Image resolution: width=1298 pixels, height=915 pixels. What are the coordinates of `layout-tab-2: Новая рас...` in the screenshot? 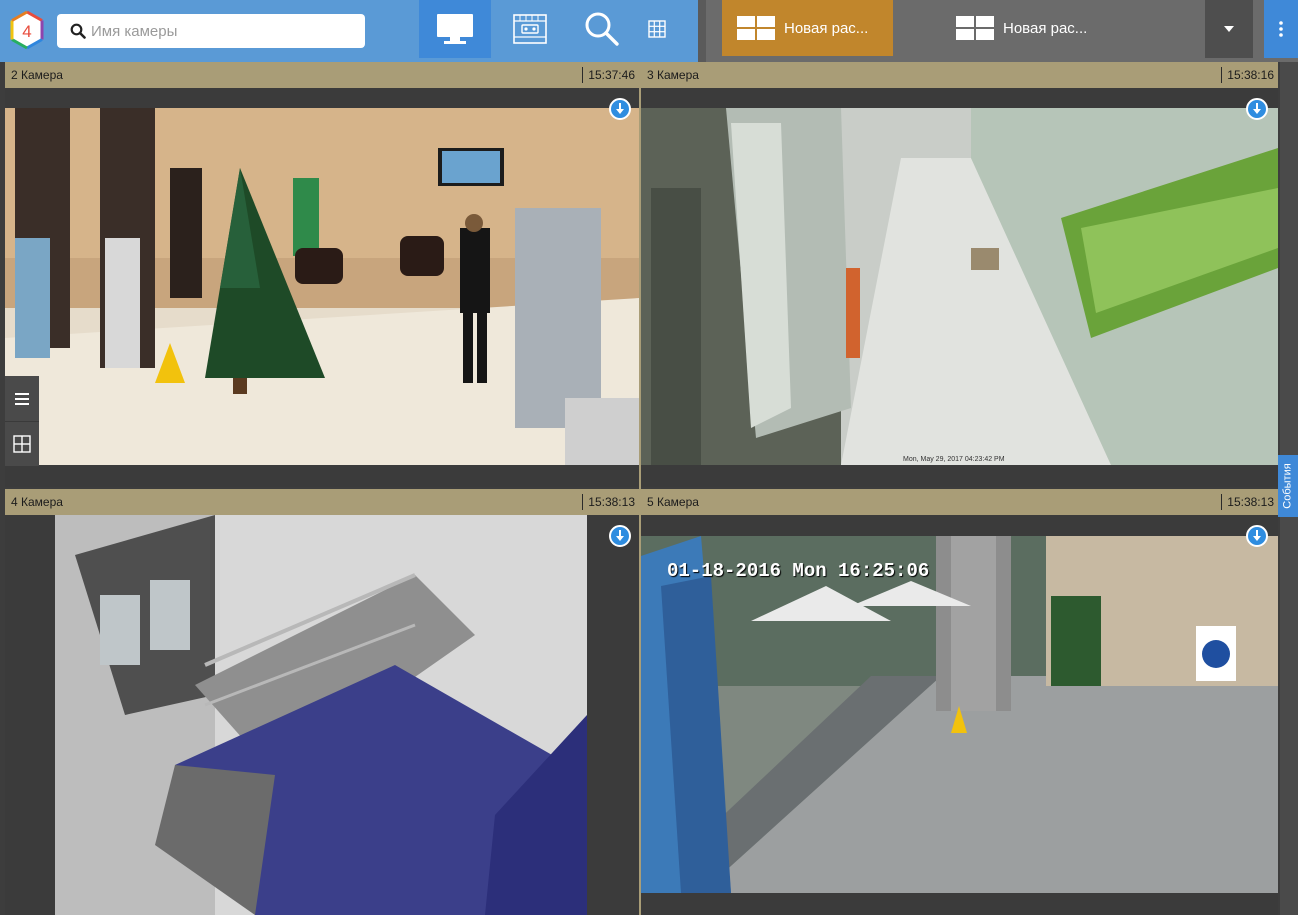 It's located at (1055, 28).